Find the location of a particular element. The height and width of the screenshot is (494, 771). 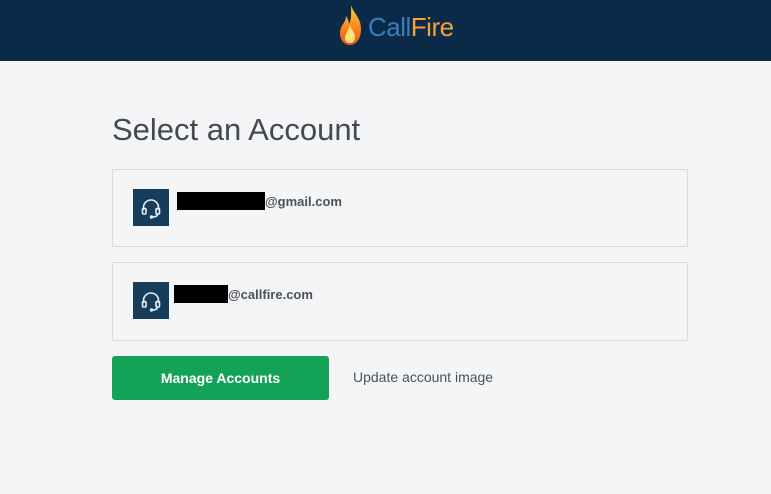

top-bar: CallFire is located at coordinates (385, 30).